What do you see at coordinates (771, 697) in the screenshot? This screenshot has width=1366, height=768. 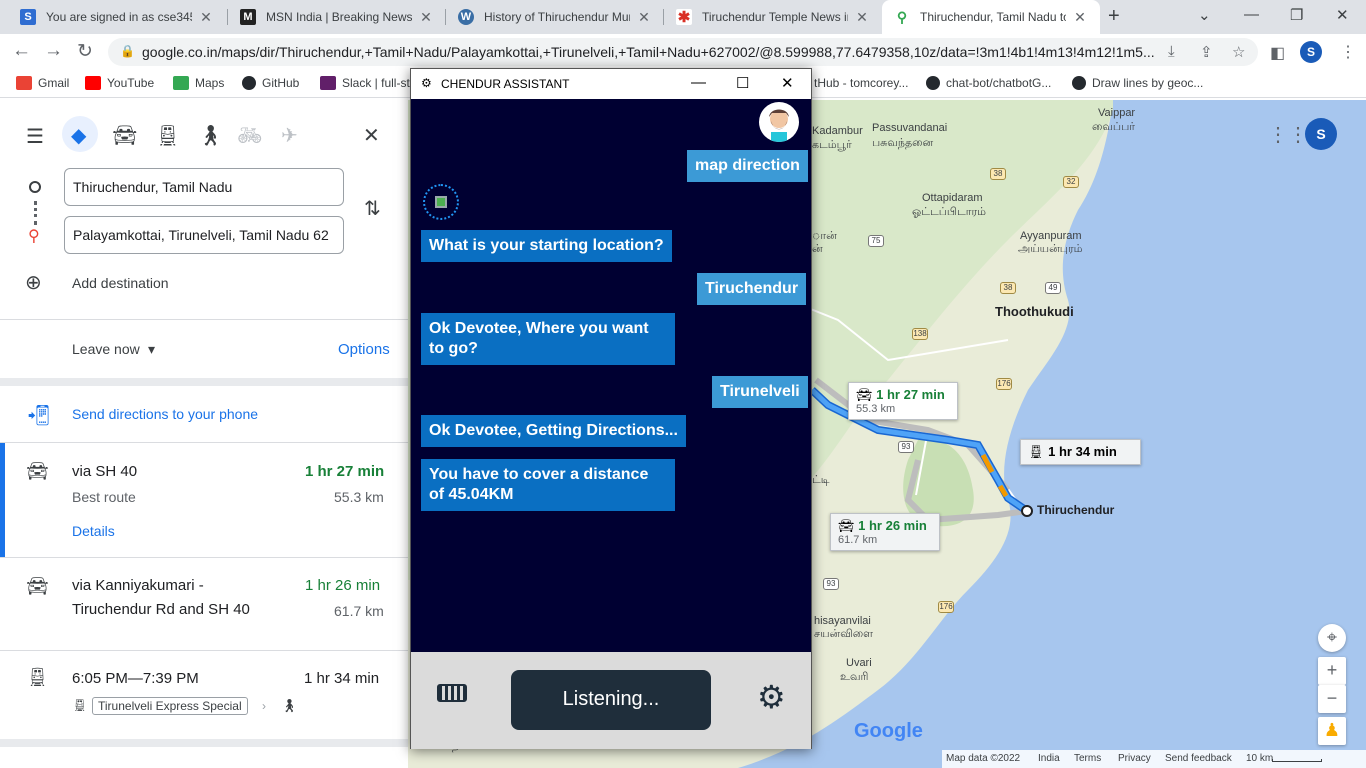 I see `settings-gear-icon: ⚙︎` at bounding box center [771, 697].